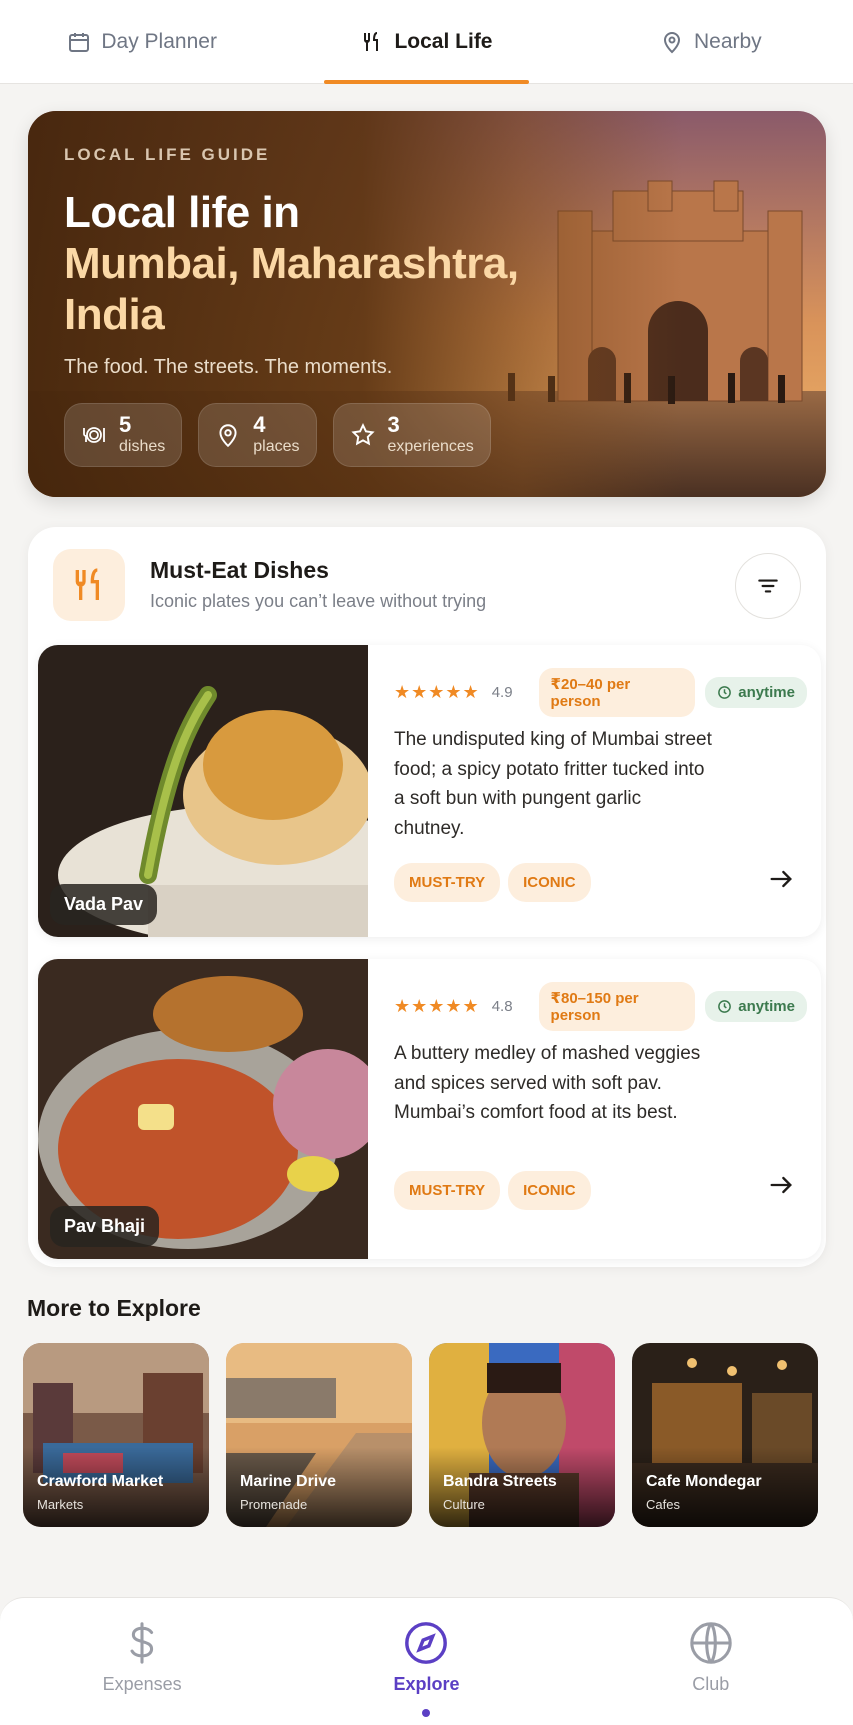  I want to click on stat-number: 3, so click(393, 424).